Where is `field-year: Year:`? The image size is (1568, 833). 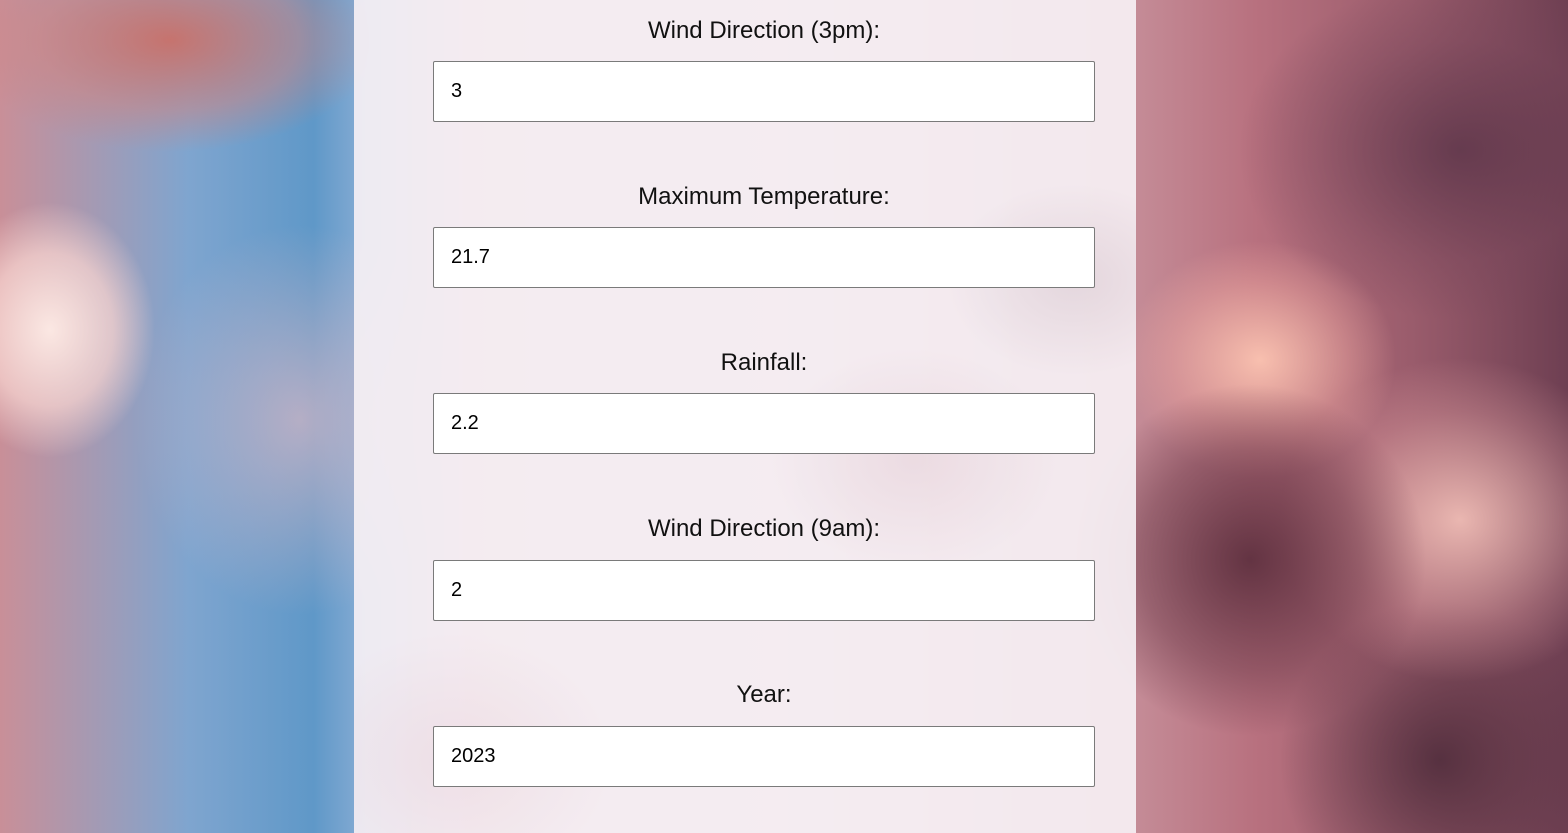
field-year: Year: is located at coordinates (764, 734).